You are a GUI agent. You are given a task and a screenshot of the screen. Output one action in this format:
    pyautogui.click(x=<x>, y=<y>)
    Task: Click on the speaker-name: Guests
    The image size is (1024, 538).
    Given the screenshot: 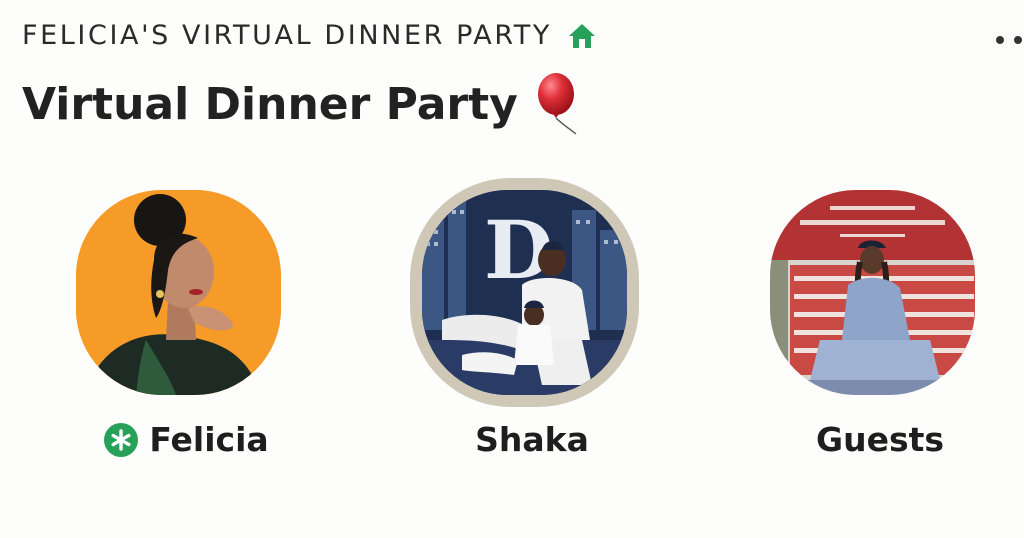 What is the action you would take?
    pyautogui.click(x=880, y=439)
    